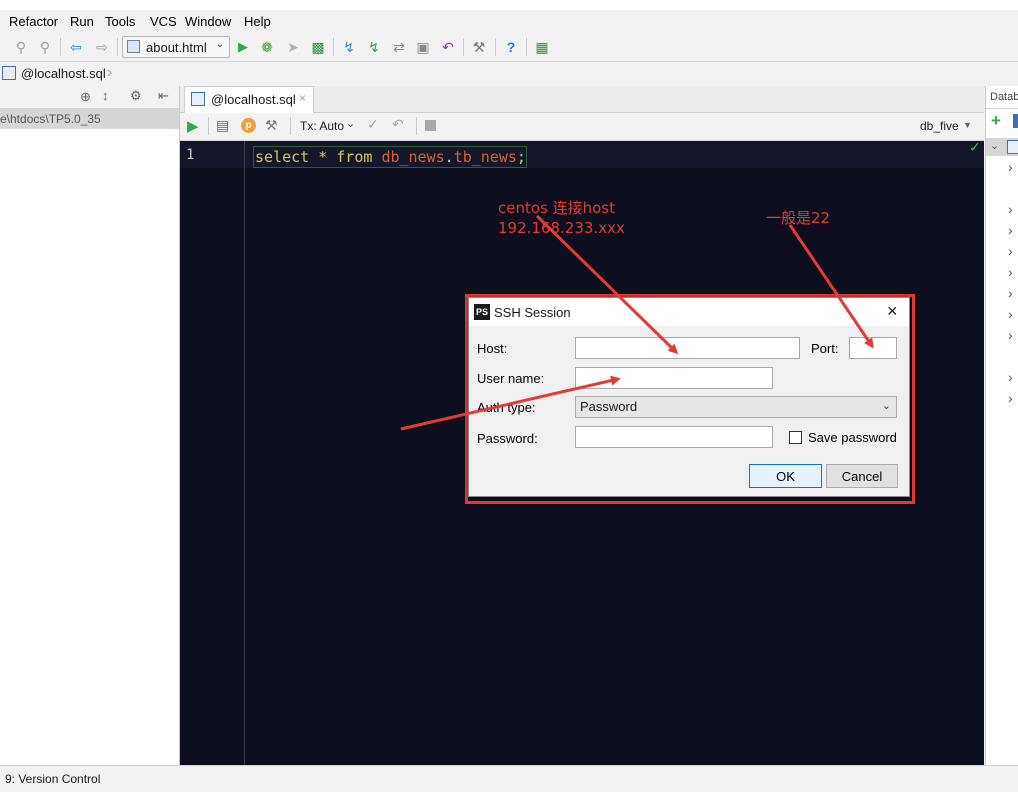  What do you see at coordinates (607, 284) in the screenshot?
I see `arrow-to-host-input` at bounding box center [607, 284].